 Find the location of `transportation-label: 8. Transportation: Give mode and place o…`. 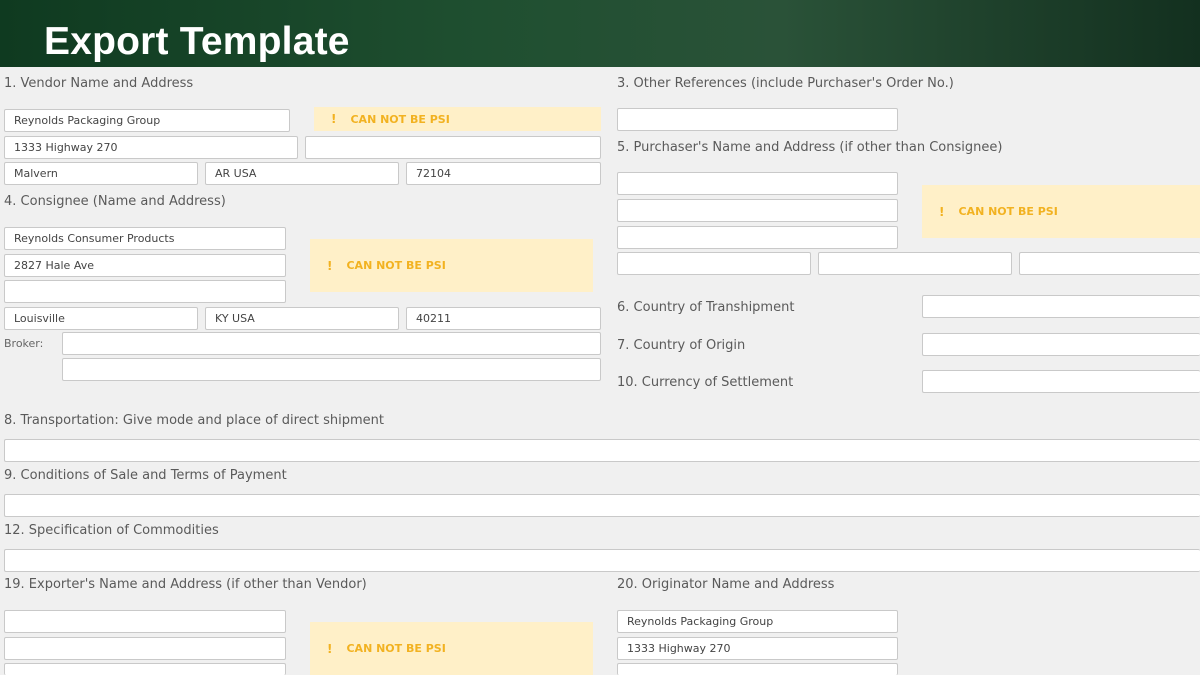

transportation-label: 8. Transportation: Give mode and place o… is located at coordinates (194, 420).